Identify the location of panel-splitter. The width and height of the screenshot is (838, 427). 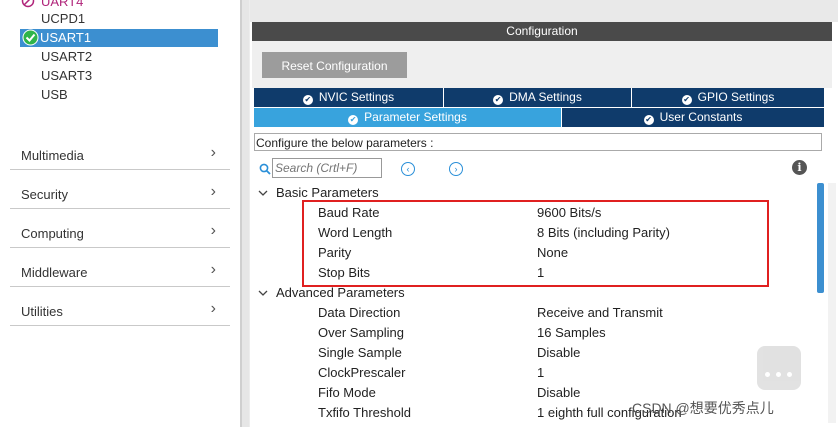
(245, 213).